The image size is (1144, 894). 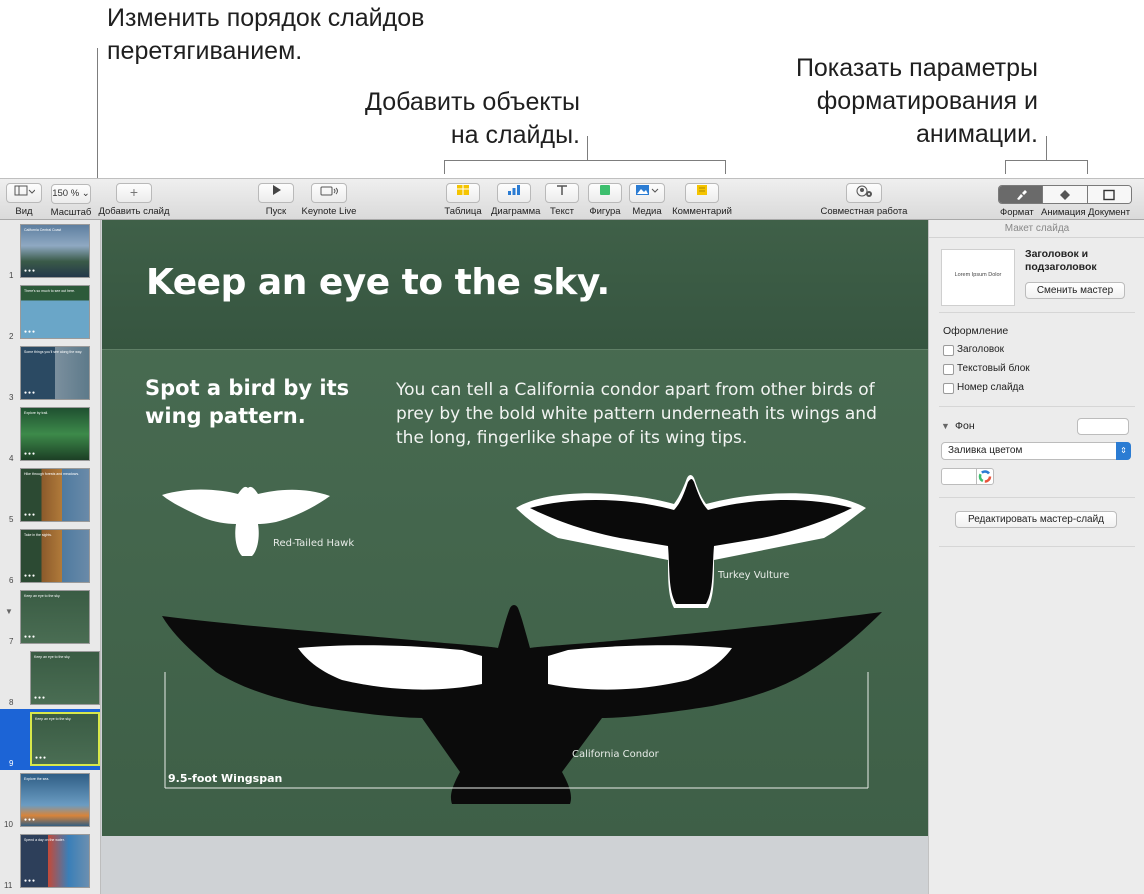 What do you see at coordinates (691, 541) in the screenshot?
I see `turkey-vulture-silhouette` at bounding box center [691, 541].